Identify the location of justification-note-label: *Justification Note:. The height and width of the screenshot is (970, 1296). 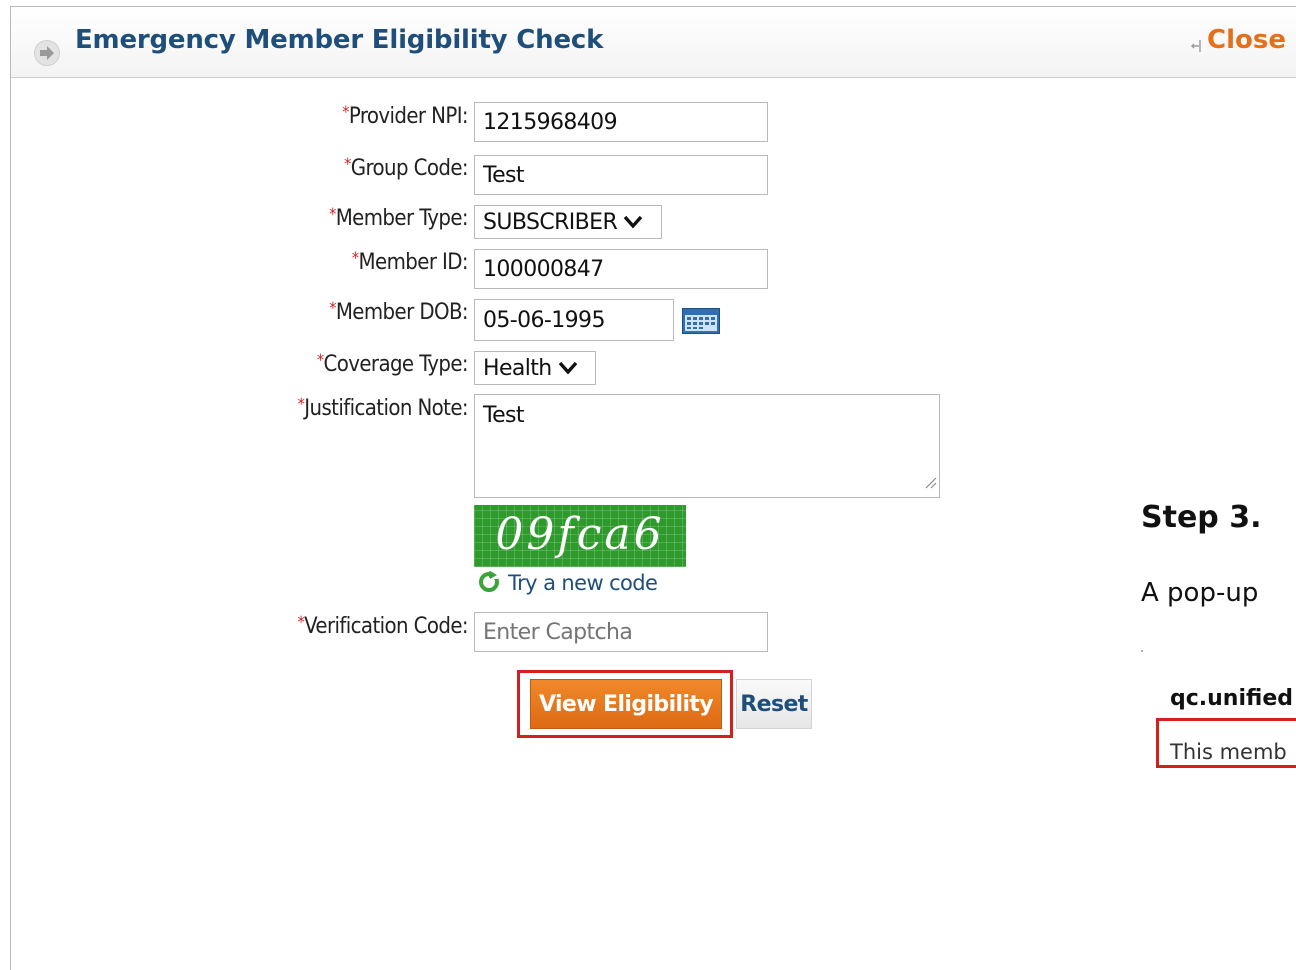
(383, 407).